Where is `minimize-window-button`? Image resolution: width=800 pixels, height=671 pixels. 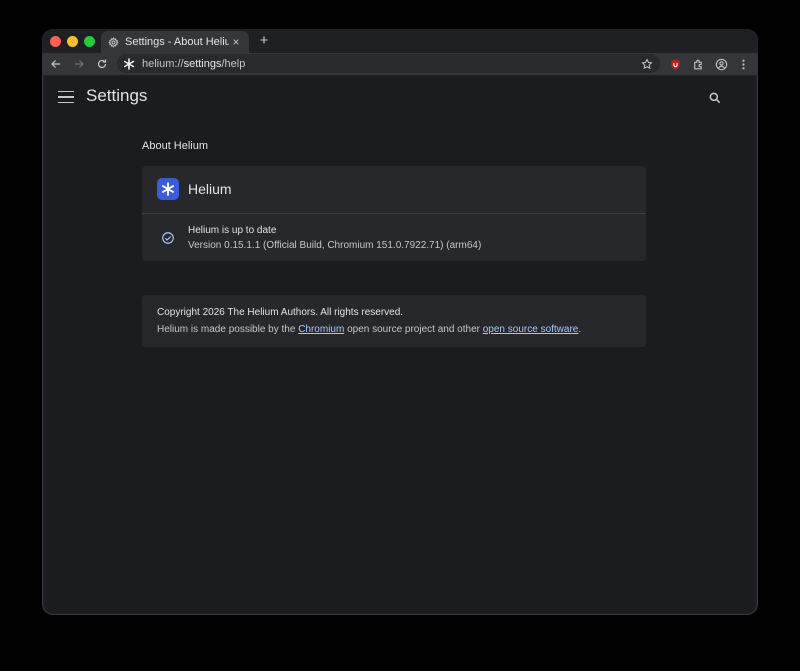
minimize-window-button is located at coordinates (72, 41).